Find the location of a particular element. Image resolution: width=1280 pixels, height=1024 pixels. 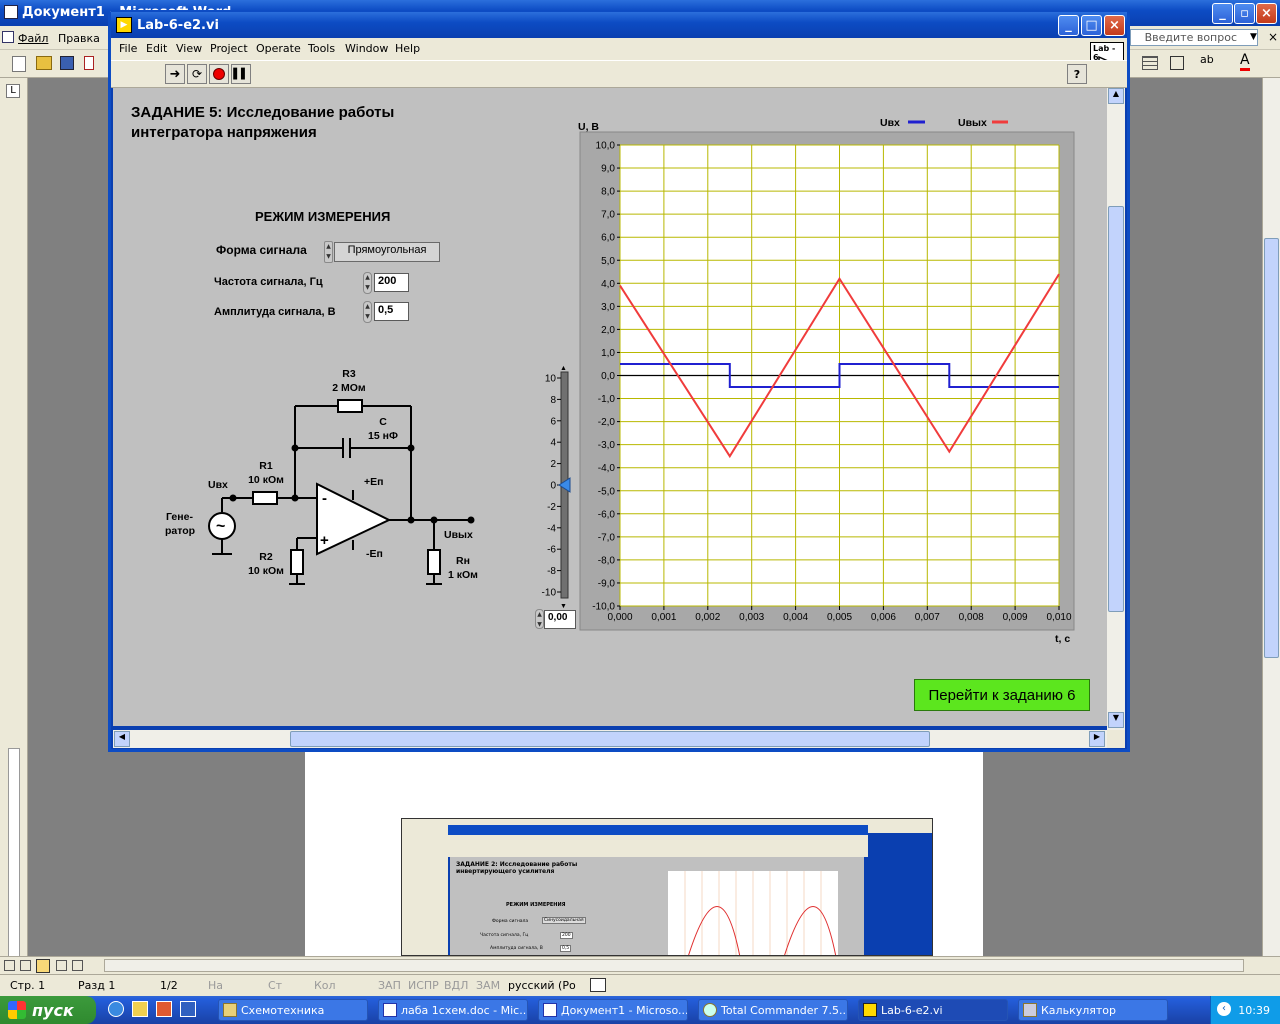

new-document-icon is located at coordinates (19, 64).